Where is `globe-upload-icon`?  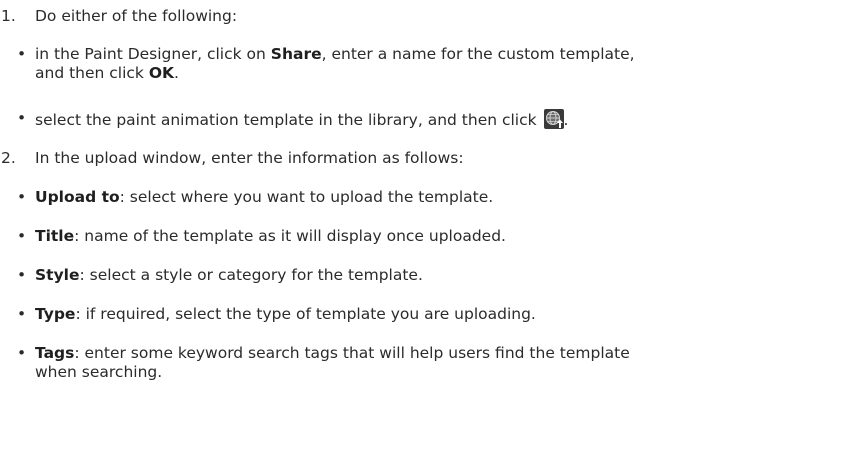
globe-upload-icon is located at coordinates (553, 119).